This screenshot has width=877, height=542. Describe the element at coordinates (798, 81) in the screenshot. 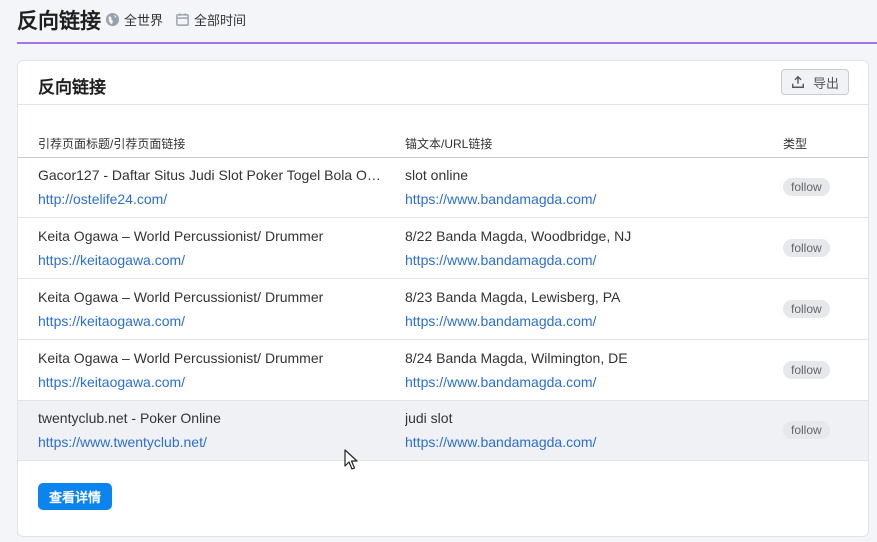

I see `upload-icon` at that location.